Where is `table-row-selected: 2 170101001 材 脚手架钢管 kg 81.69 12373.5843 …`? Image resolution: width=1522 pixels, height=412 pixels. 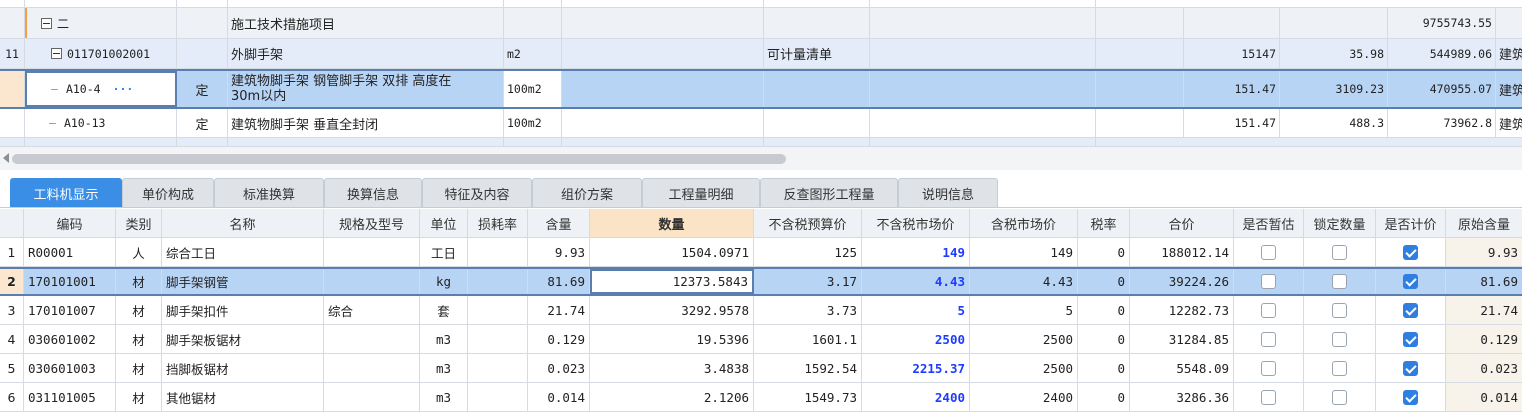 table-row-selected: 2 170101001 材 脚手架钢管 kg 81.69 12373.5843 … is located at coordinates (761, 281).